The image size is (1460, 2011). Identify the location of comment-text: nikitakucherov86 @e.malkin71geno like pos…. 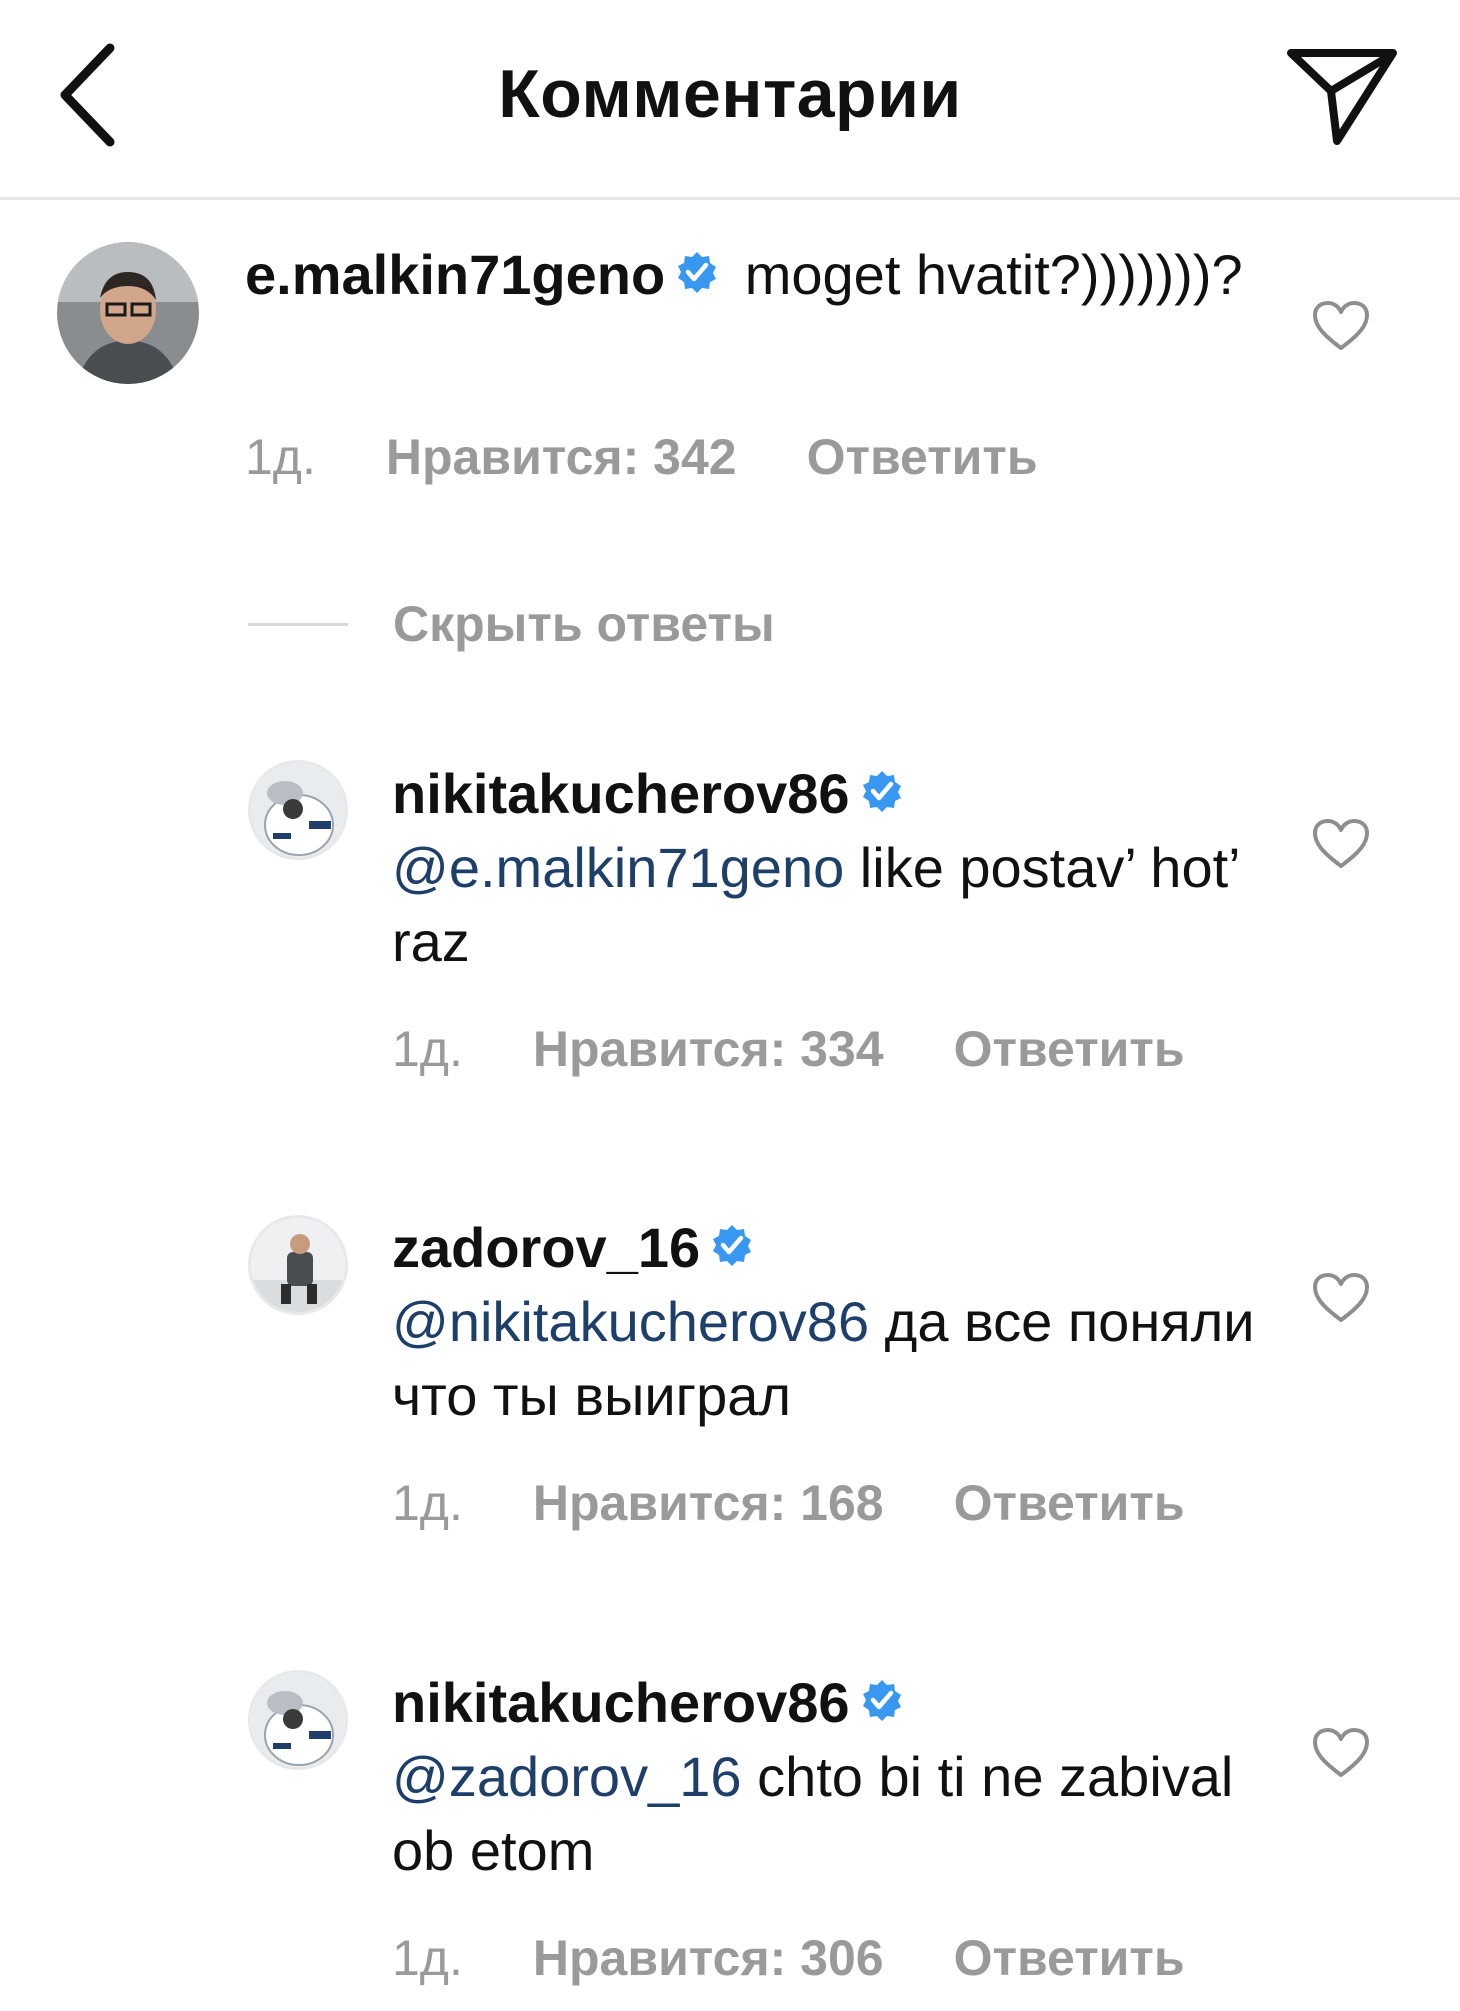
(832, 868).